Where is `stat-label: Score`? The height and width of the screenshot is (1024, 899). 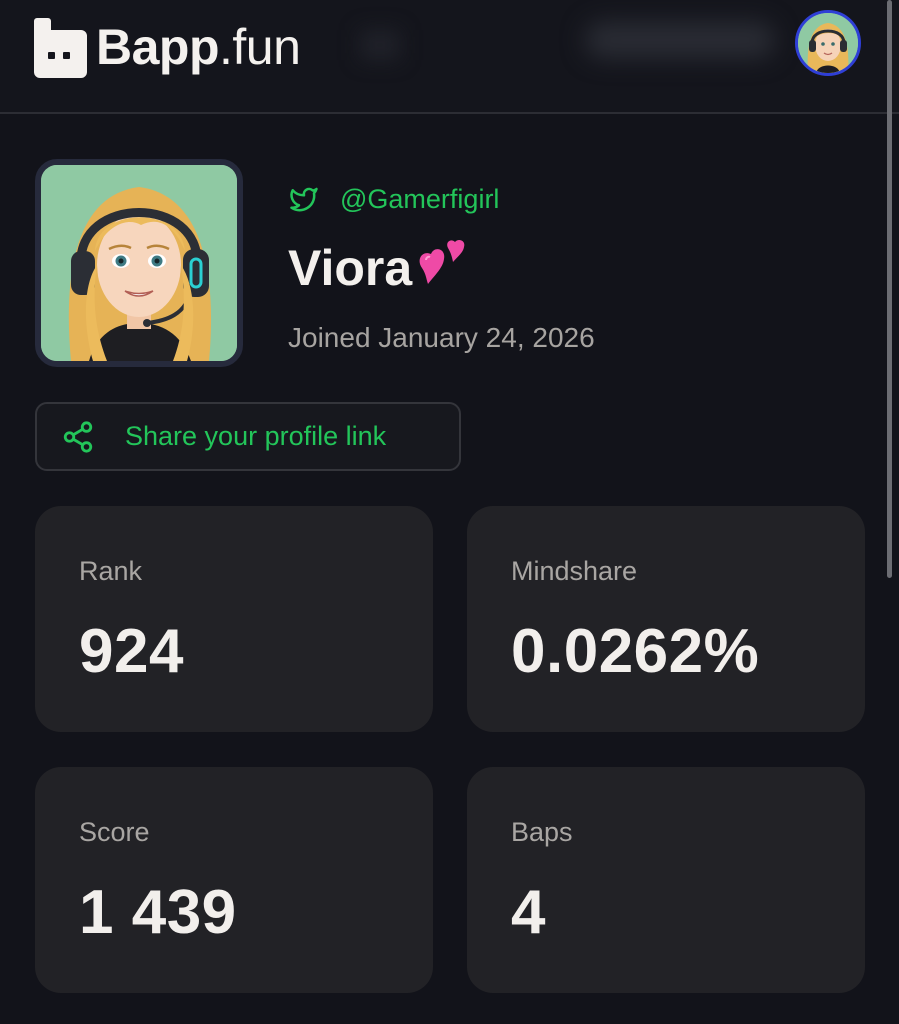
stat-label: Score is located at coordinates (114, 832).